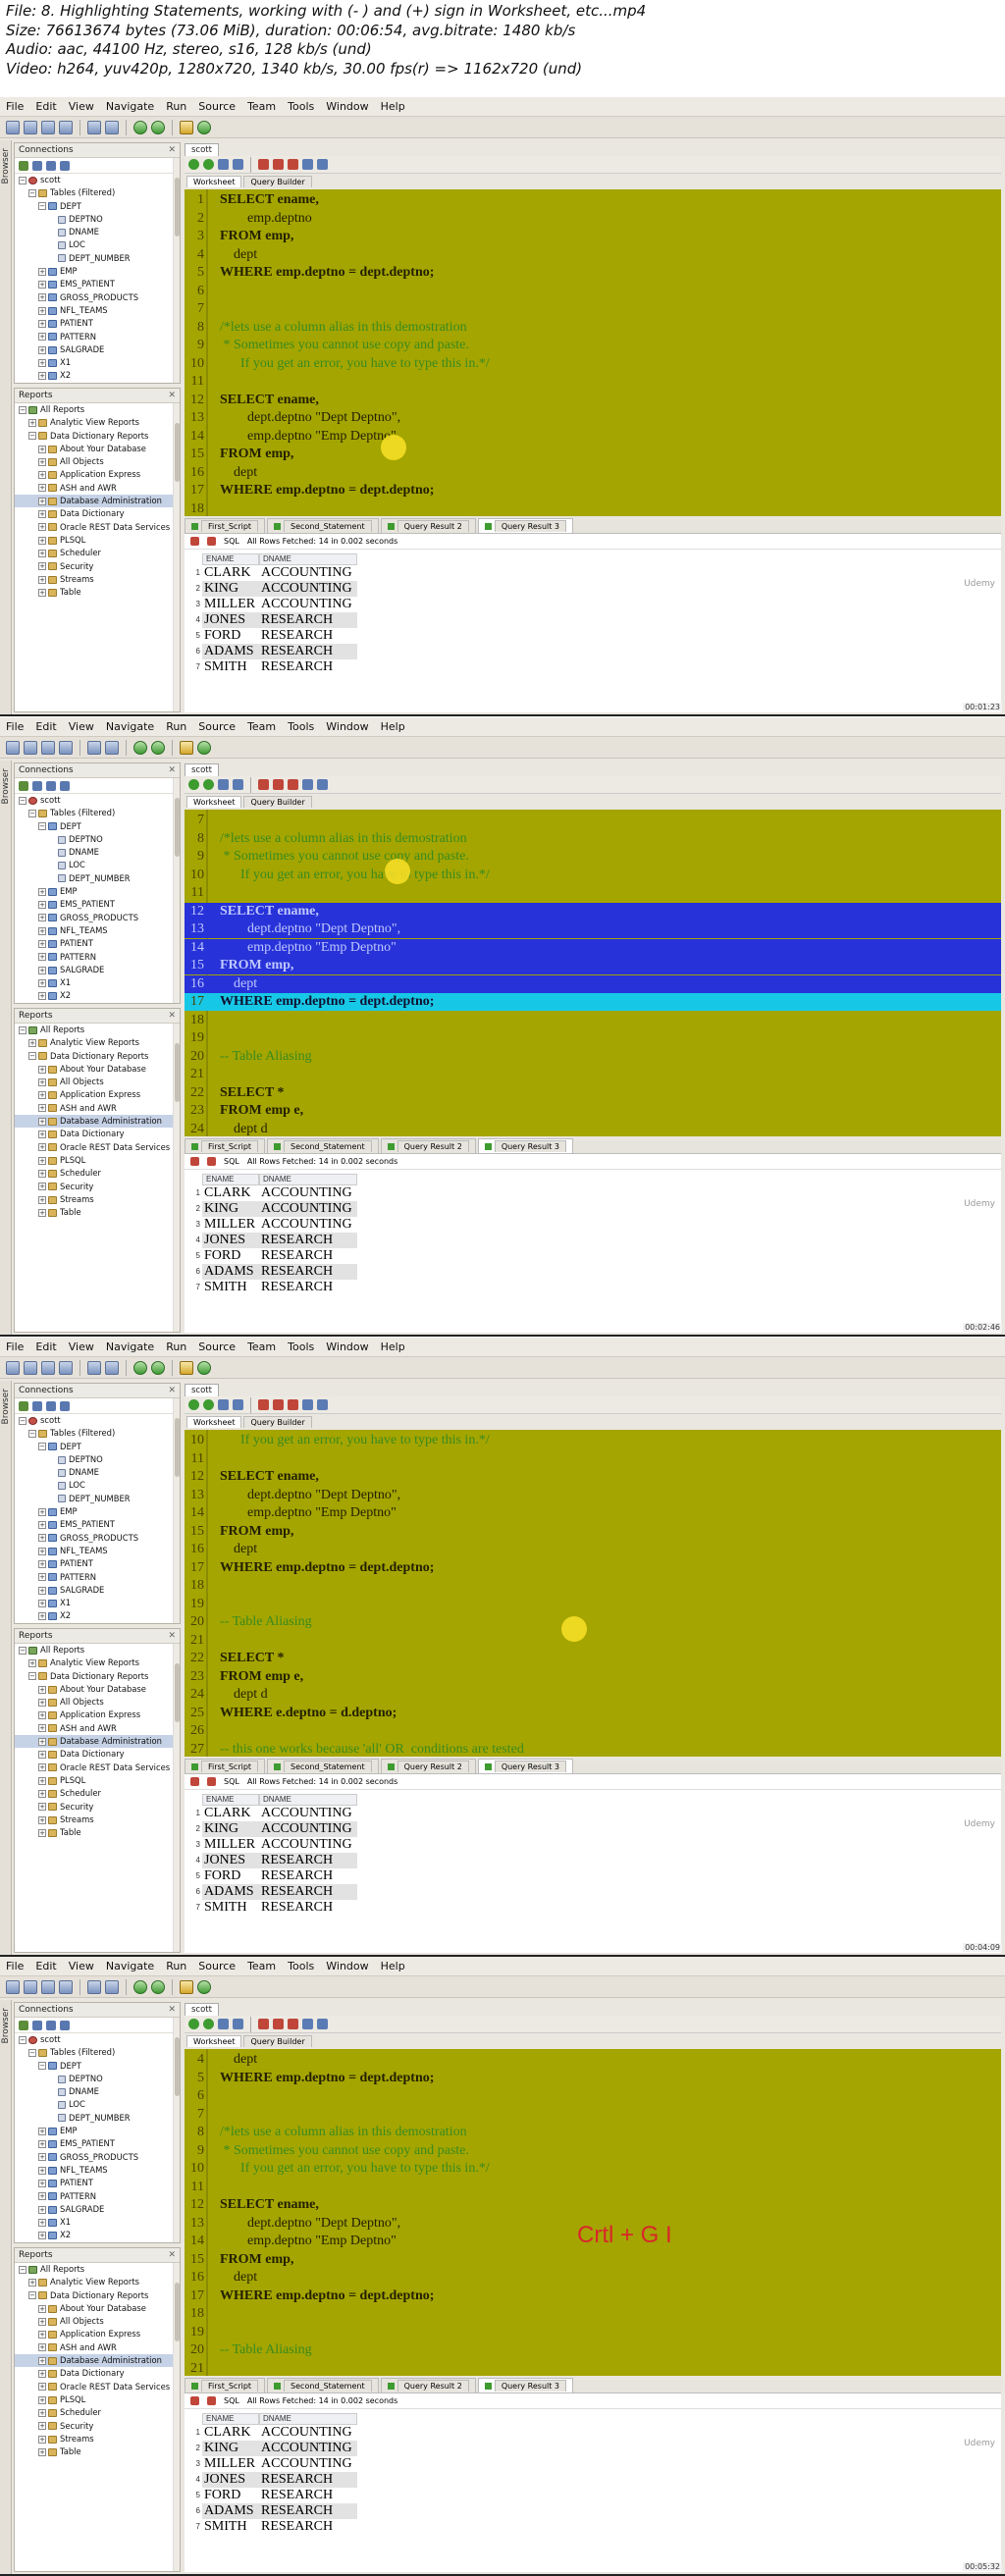 The height and width of the screenshot is (2576, 1005). Describe the element at coordinates (97, 1715) in the screenshot. I see `reports-tree-item: + Application Express` at that location.